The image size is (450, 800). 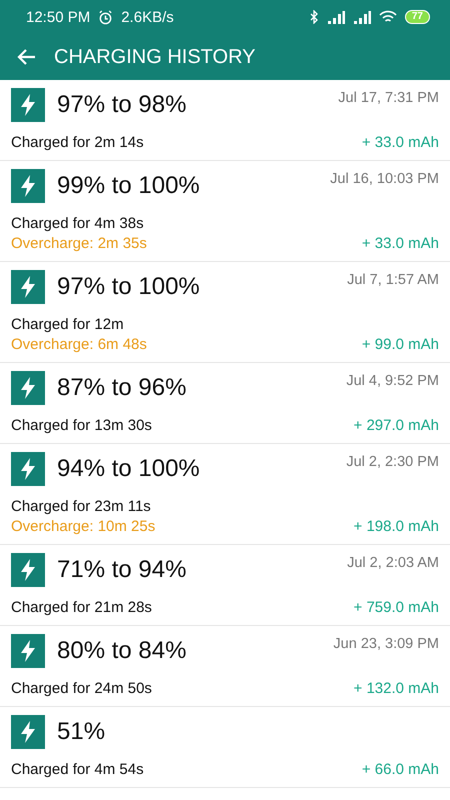 What do you see at coordinates (79, 344) in the screenshot?
I see `overcharge-time: Overcharge: 6m 48s` at bounding box center [79, 344].